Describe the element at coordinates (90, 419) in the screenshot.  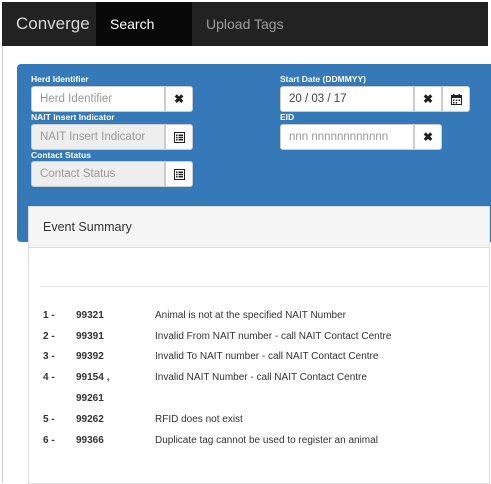
I see `event-code: 99262` at that location.